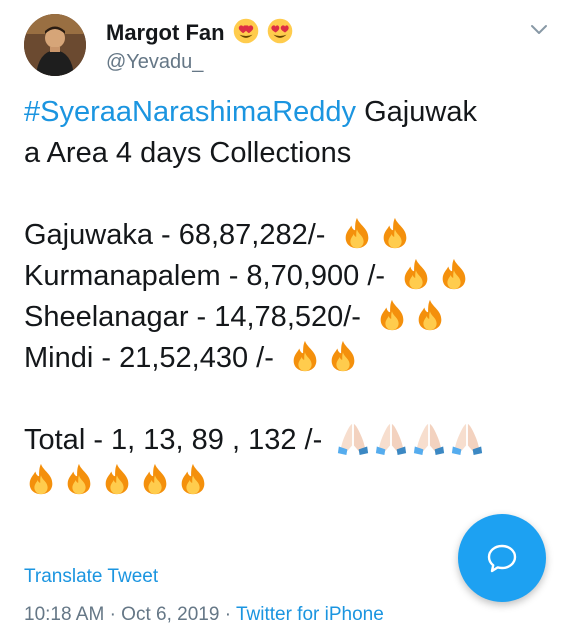  Describe the element at coordinates (190, 112) in the screenshot. I see `hashtag-link: #SyeraaNarashimaReddy` at that location.